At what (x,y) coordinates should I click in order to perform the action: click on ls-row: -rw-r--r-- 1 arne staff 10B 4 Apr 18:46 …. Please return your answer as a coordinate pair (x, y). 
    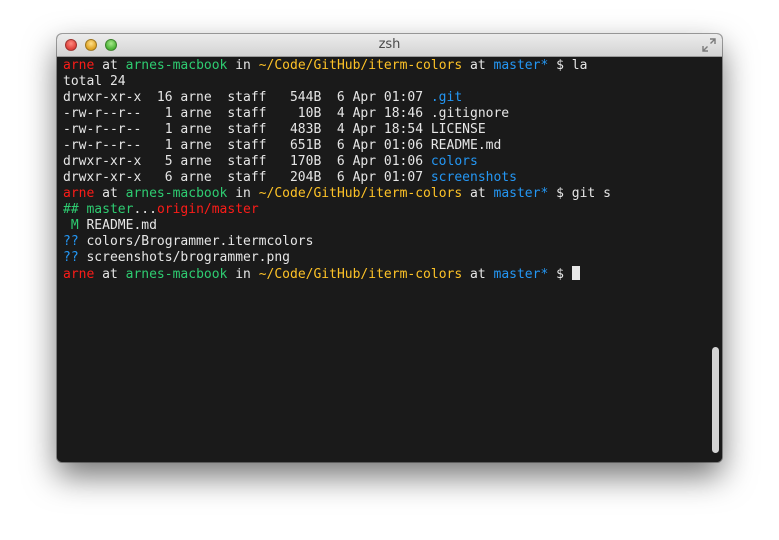
    Looking at the image, I should click on (392, 114).